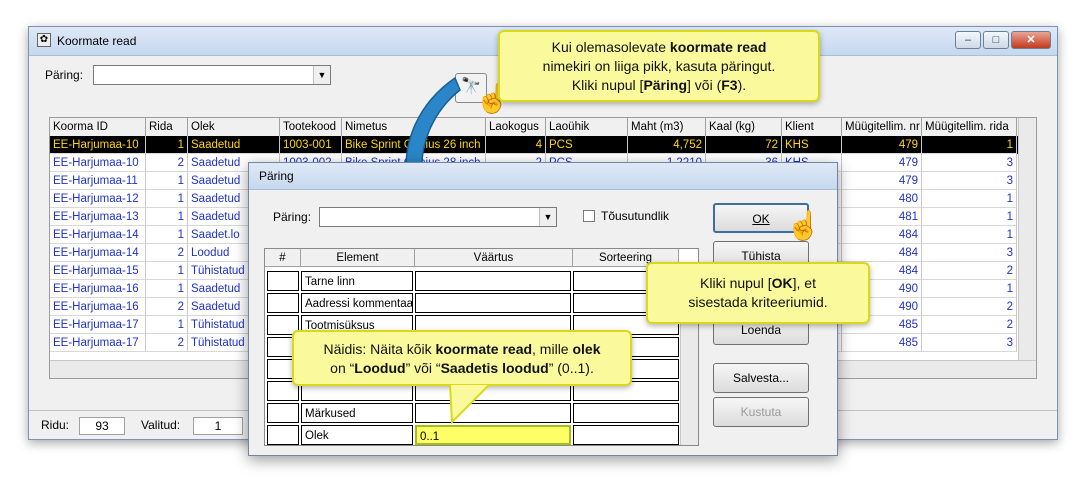  What do you see at coordinates (342, 368) in the screenshot?
I see `callout-text: on “` at bounding box center [342, 368].